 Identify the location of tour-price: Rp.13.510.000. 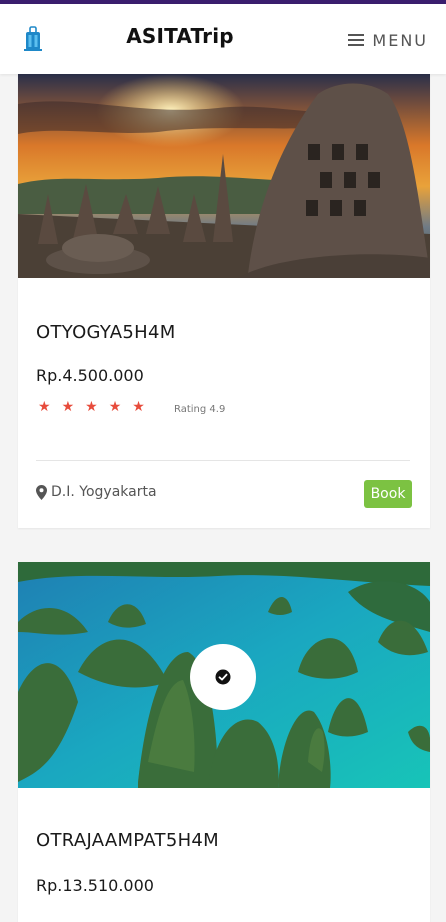
(95, 885).